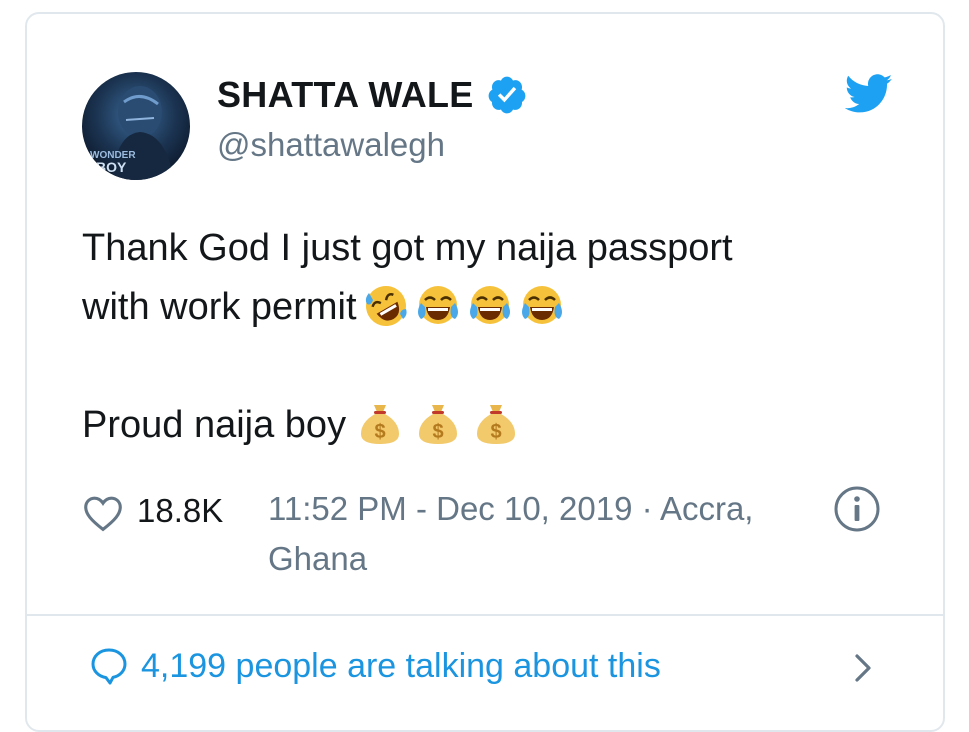 The height and width of the screenshot is (732, 969). I want to click on card-divider, so click(485, 615).